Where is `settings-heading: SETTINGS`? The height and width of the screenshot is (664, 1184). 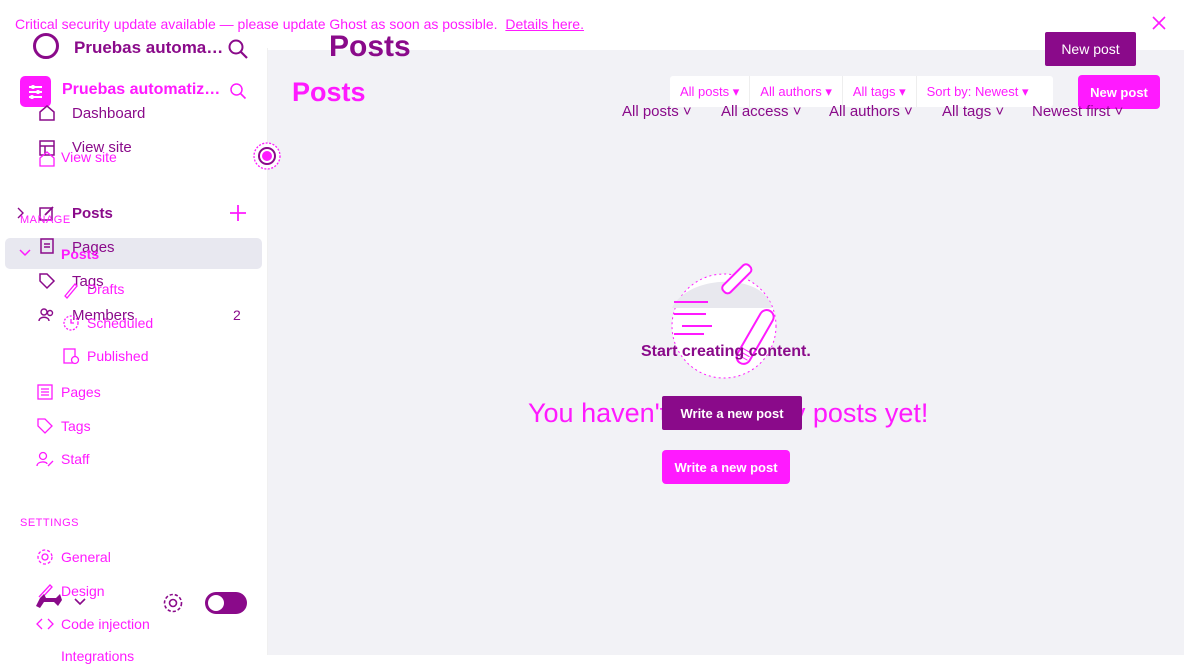 settings-heading: SETTINGS is located at coordinates (50, 523).